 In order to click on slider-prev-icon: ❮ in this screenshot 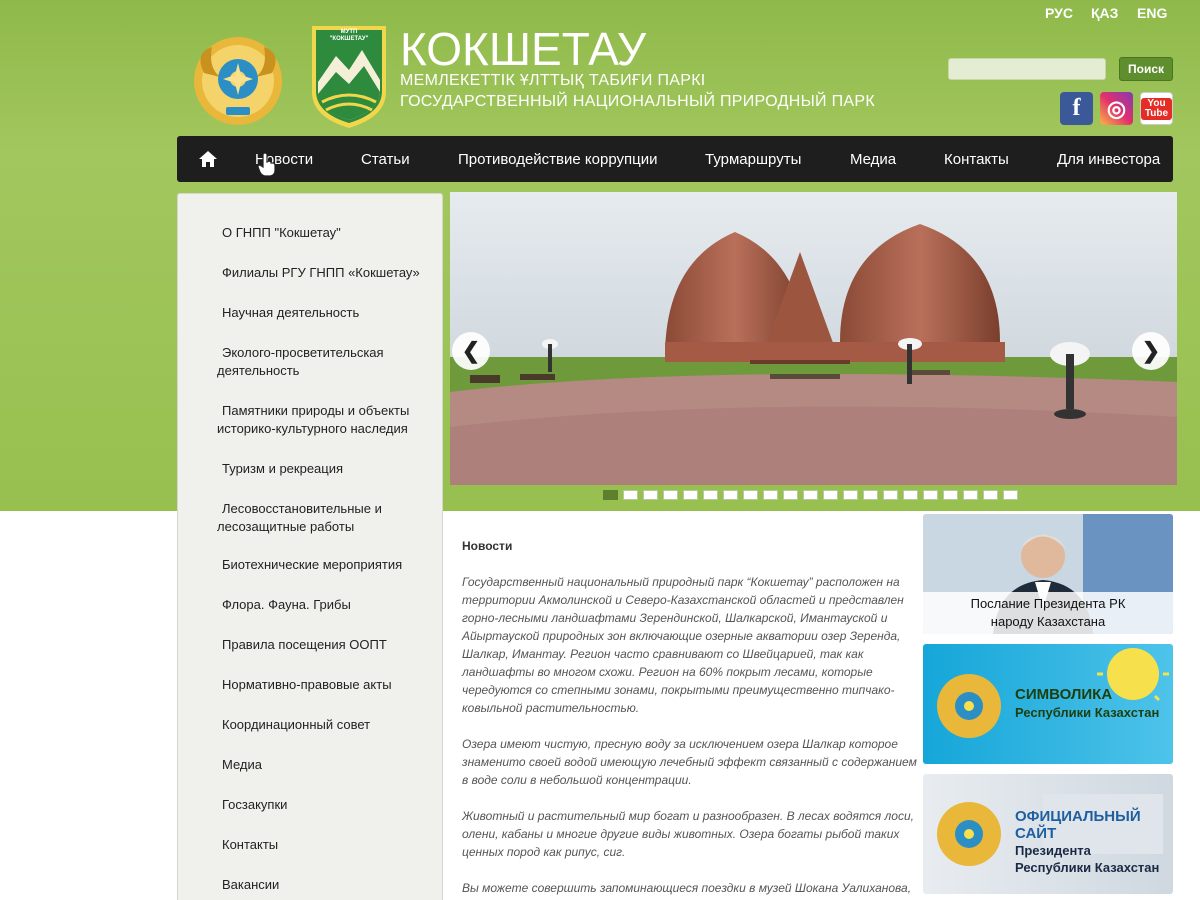, I will do `click(471, 351)`.